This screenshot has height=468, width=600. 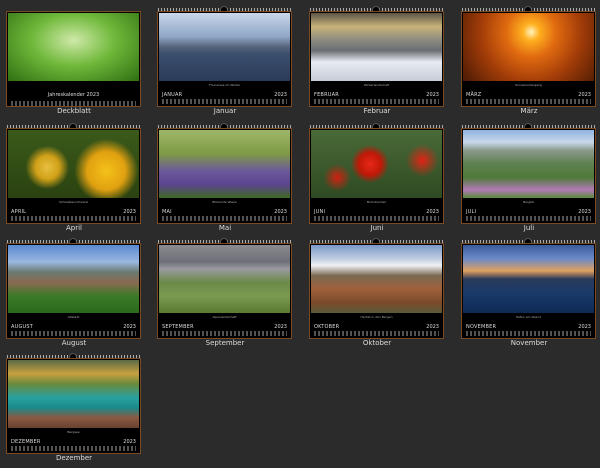 I want to click on tile-label: Dezember, so click(x=74, y=458).